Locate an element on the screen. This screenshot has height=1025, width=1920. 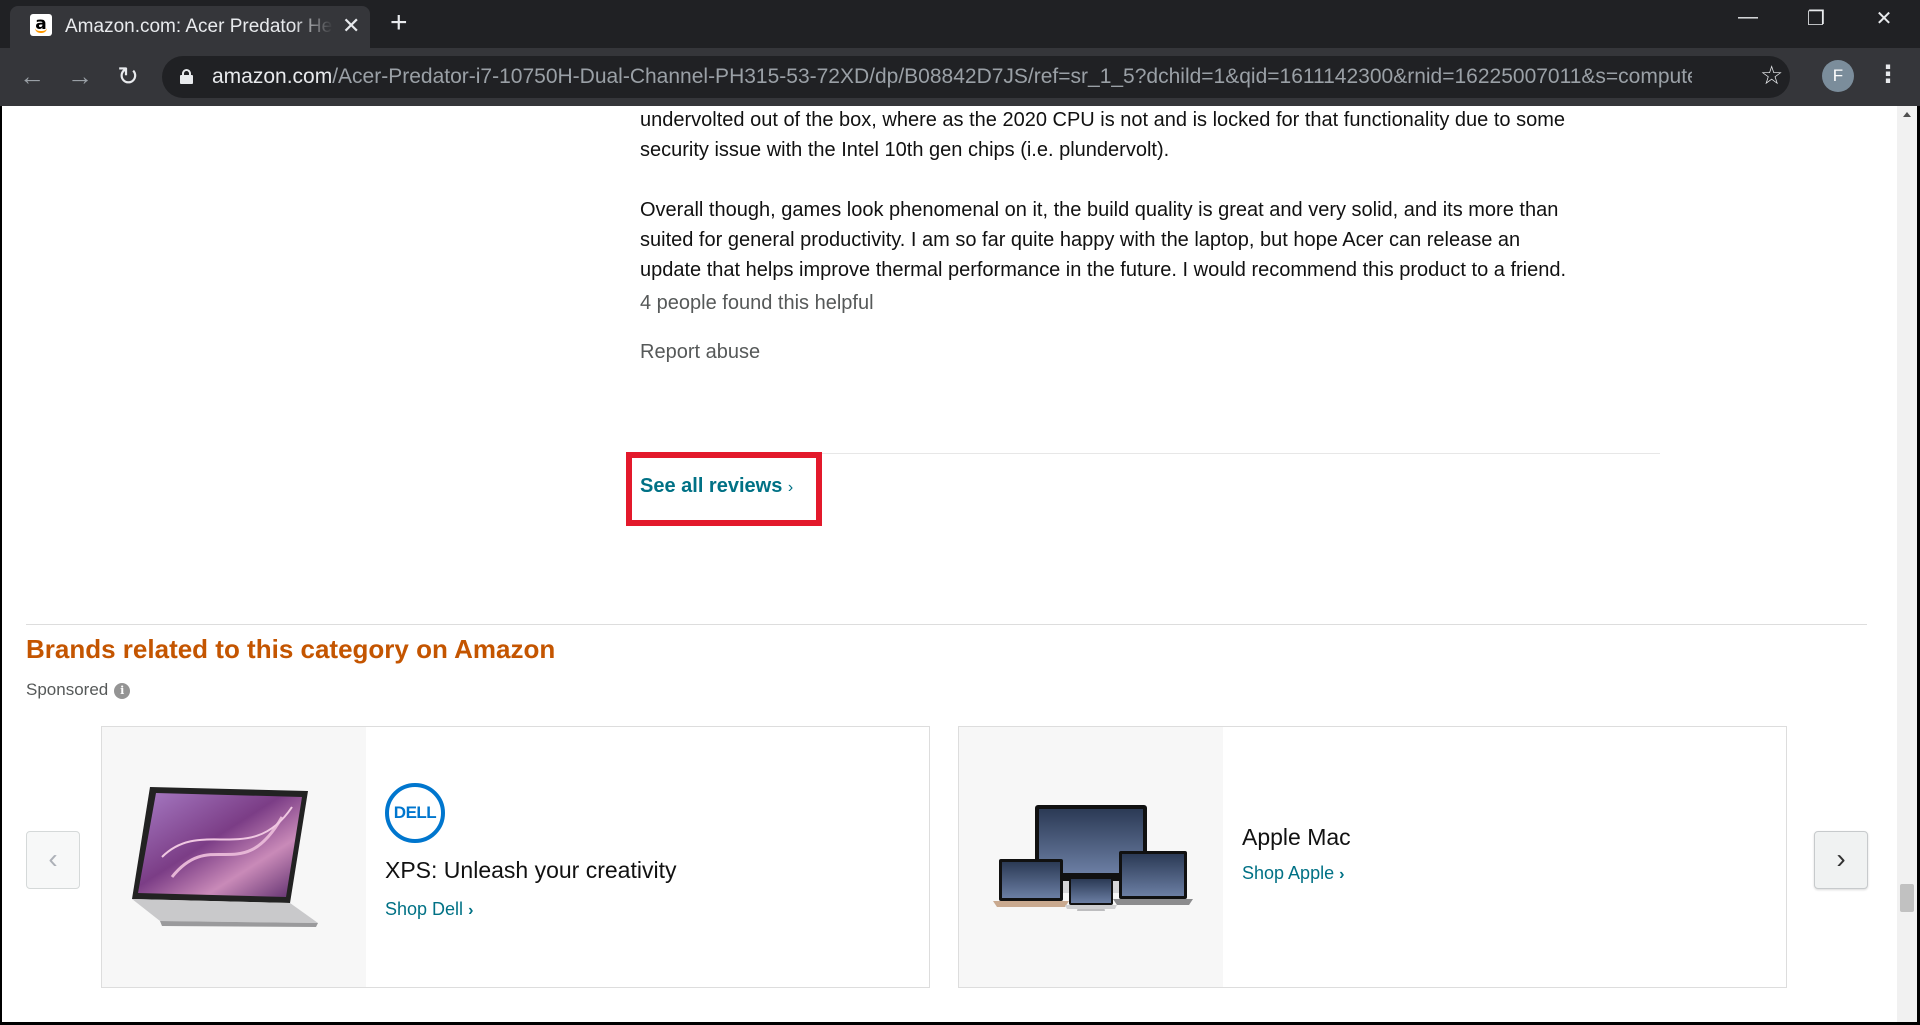
lock-icon is located at coordinates (186, 76).